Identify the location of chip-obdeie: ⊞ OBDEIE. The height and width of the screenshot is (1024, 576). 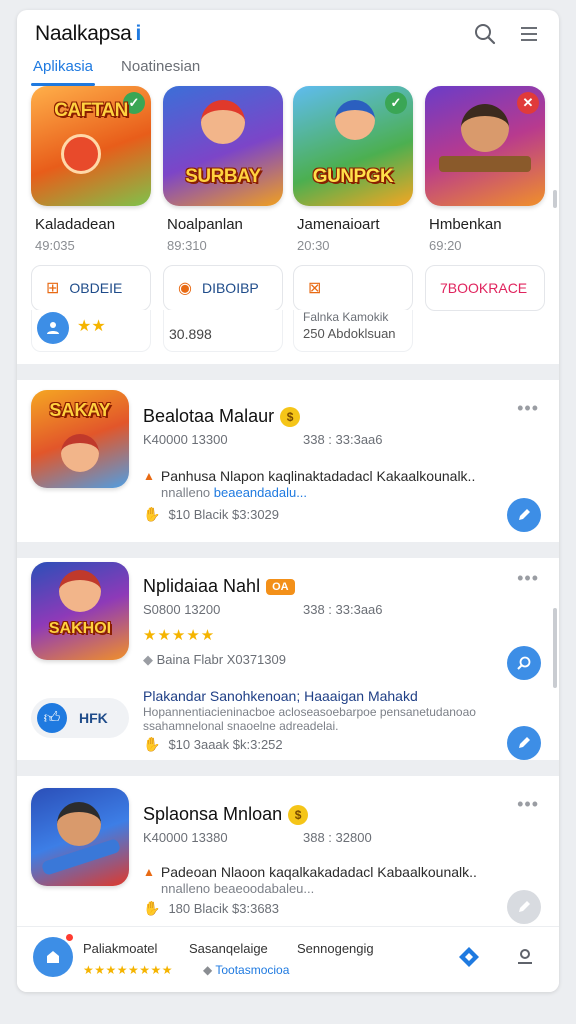
(91, 288).